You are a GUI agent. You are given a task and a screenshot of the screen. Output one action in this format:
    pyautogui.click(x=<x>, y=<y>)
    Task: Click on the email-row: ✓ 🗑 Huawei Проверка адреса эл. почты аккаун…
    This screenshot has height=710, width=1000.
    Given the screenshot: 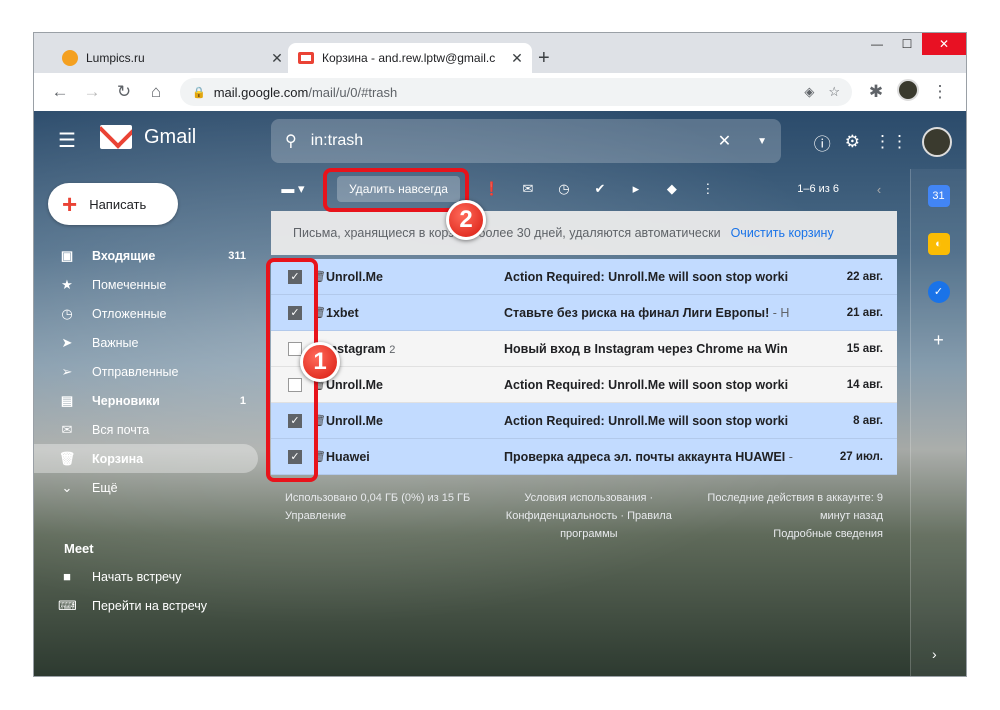 What is the action you would take?
    pyautogui.click(x=584, y=457)
    